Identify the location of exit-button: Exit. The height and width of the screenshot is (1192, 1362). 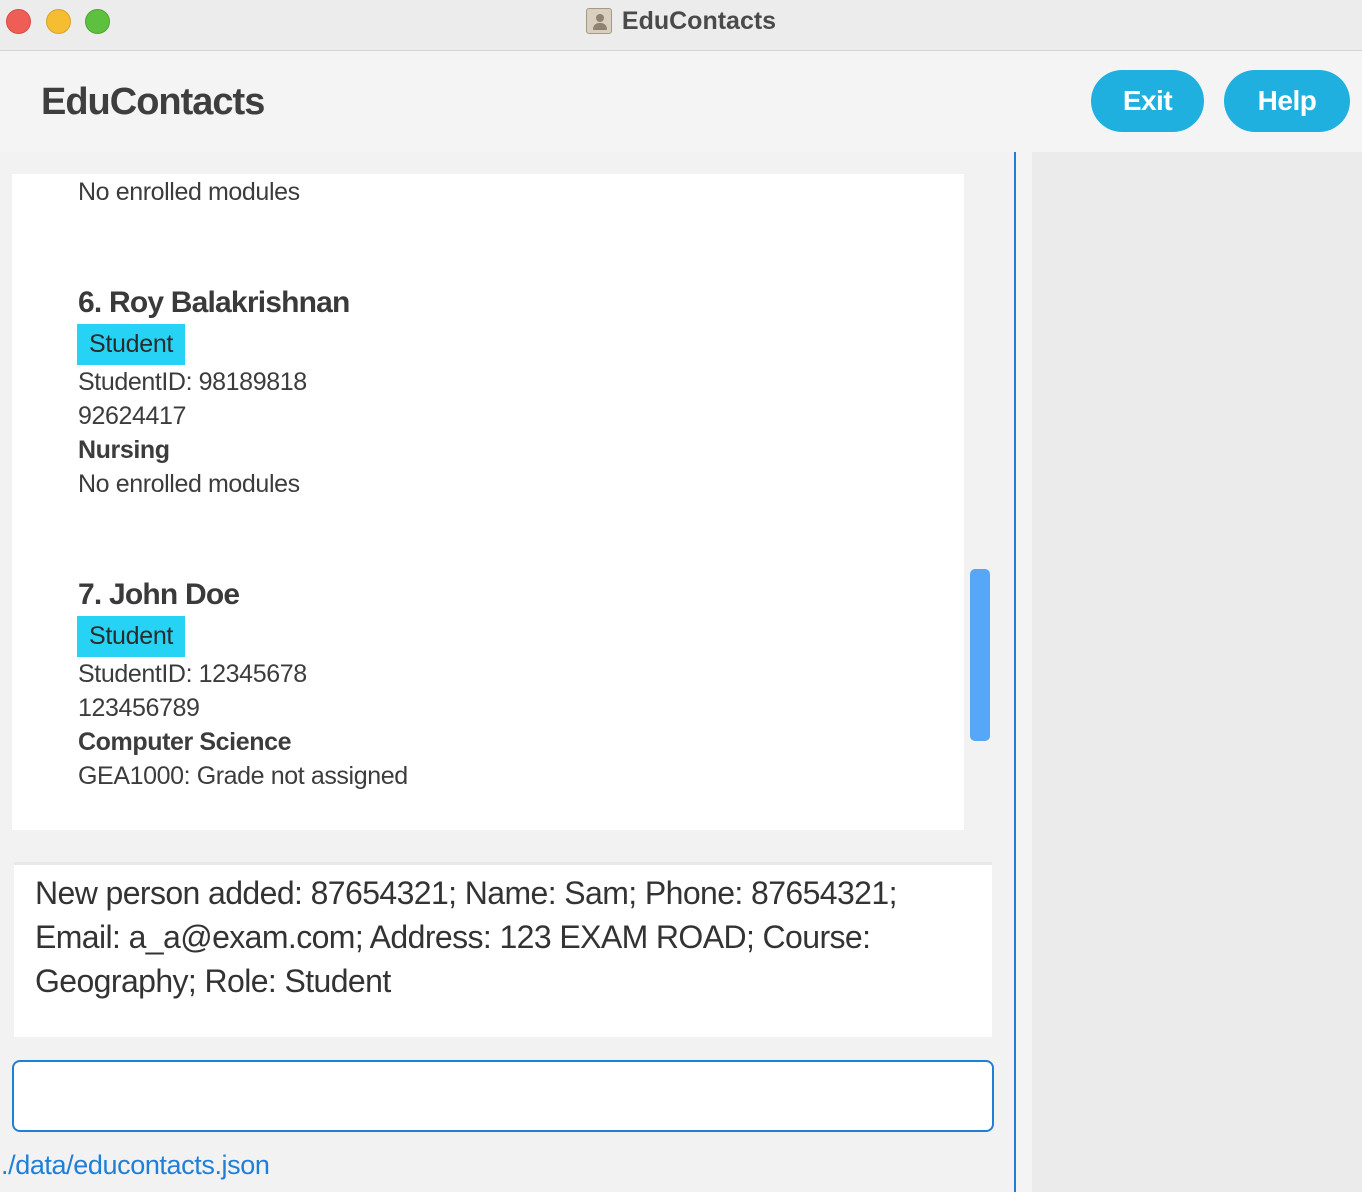
(1147, 101).